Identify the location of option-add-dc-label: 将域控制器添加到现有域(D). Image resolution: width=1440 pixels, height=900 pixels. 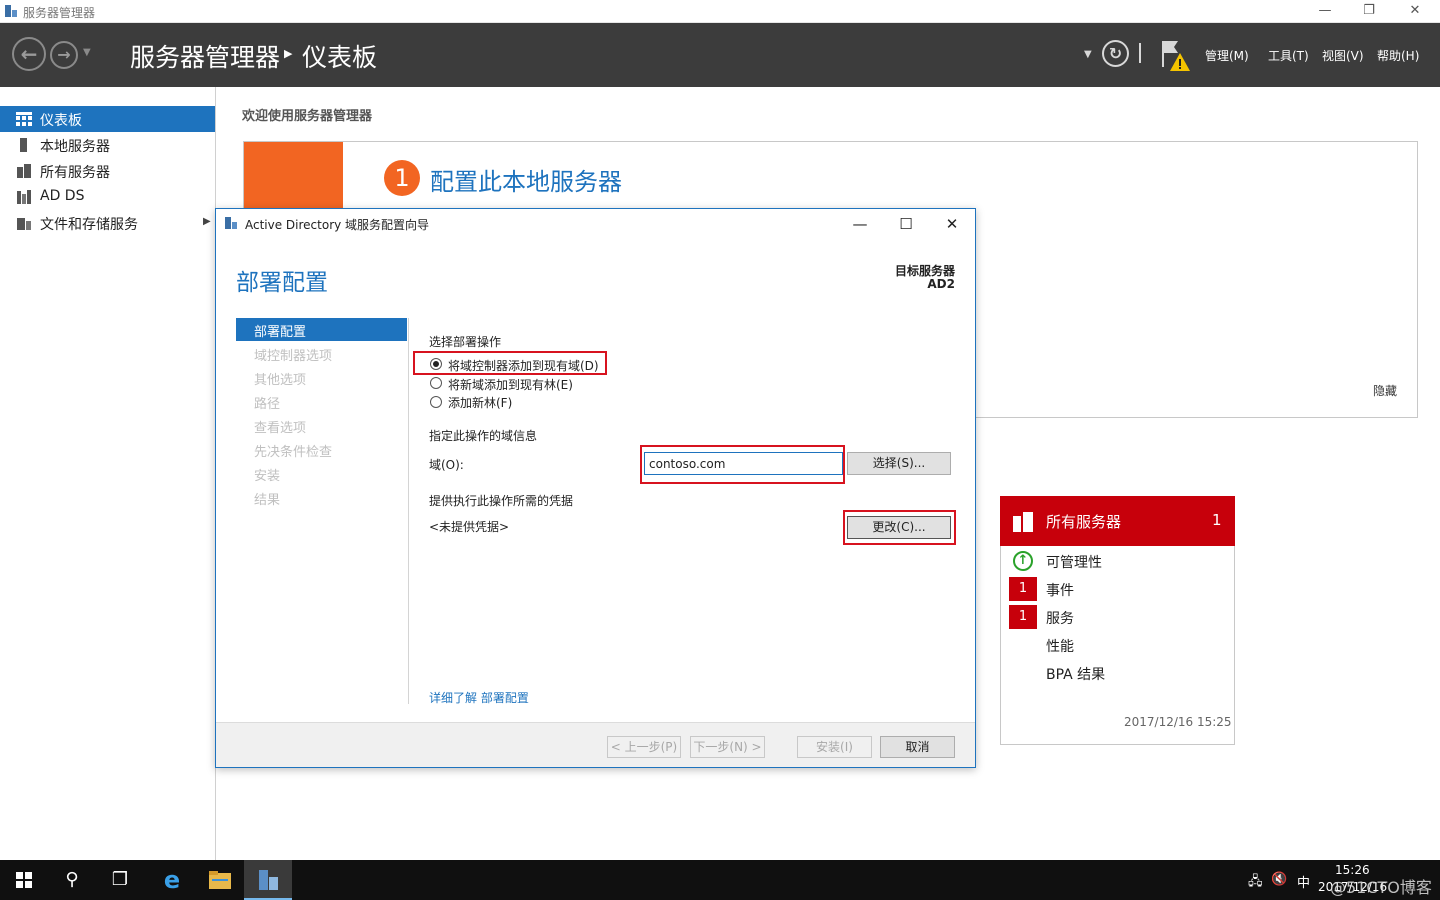
(523, 365).